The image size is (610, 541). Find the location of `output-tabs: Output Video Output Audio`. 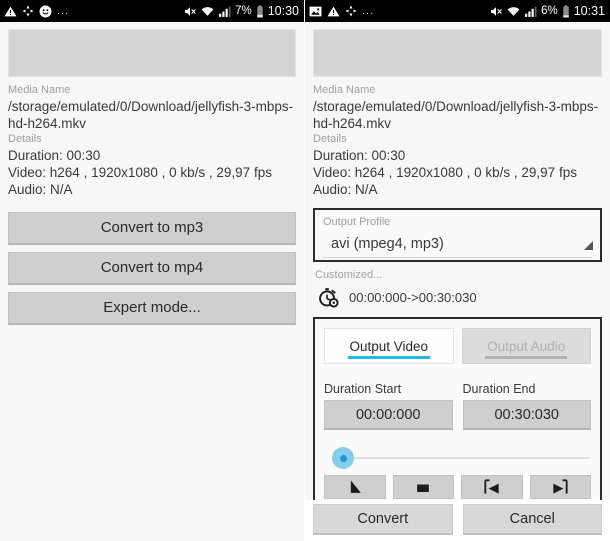

output-tabs: Output Video Output Audio is located at coordinates (457, 346).